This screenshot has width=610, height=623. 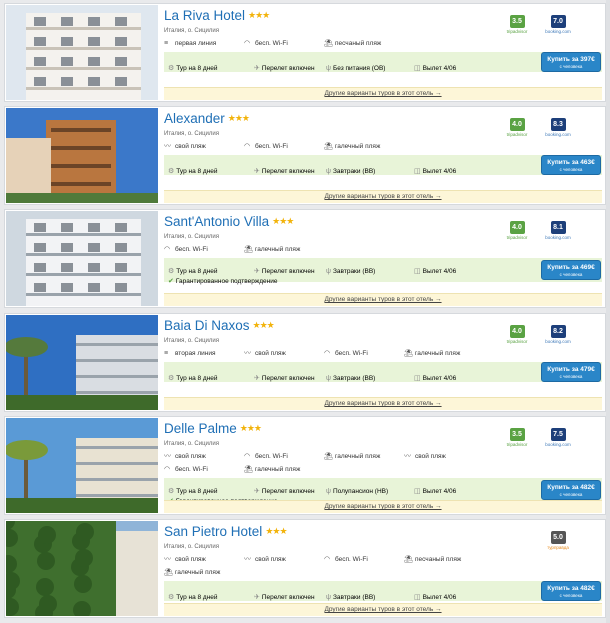 I want to click on rating-bk: 8.3 booking.com, so click(x=558, y=125).